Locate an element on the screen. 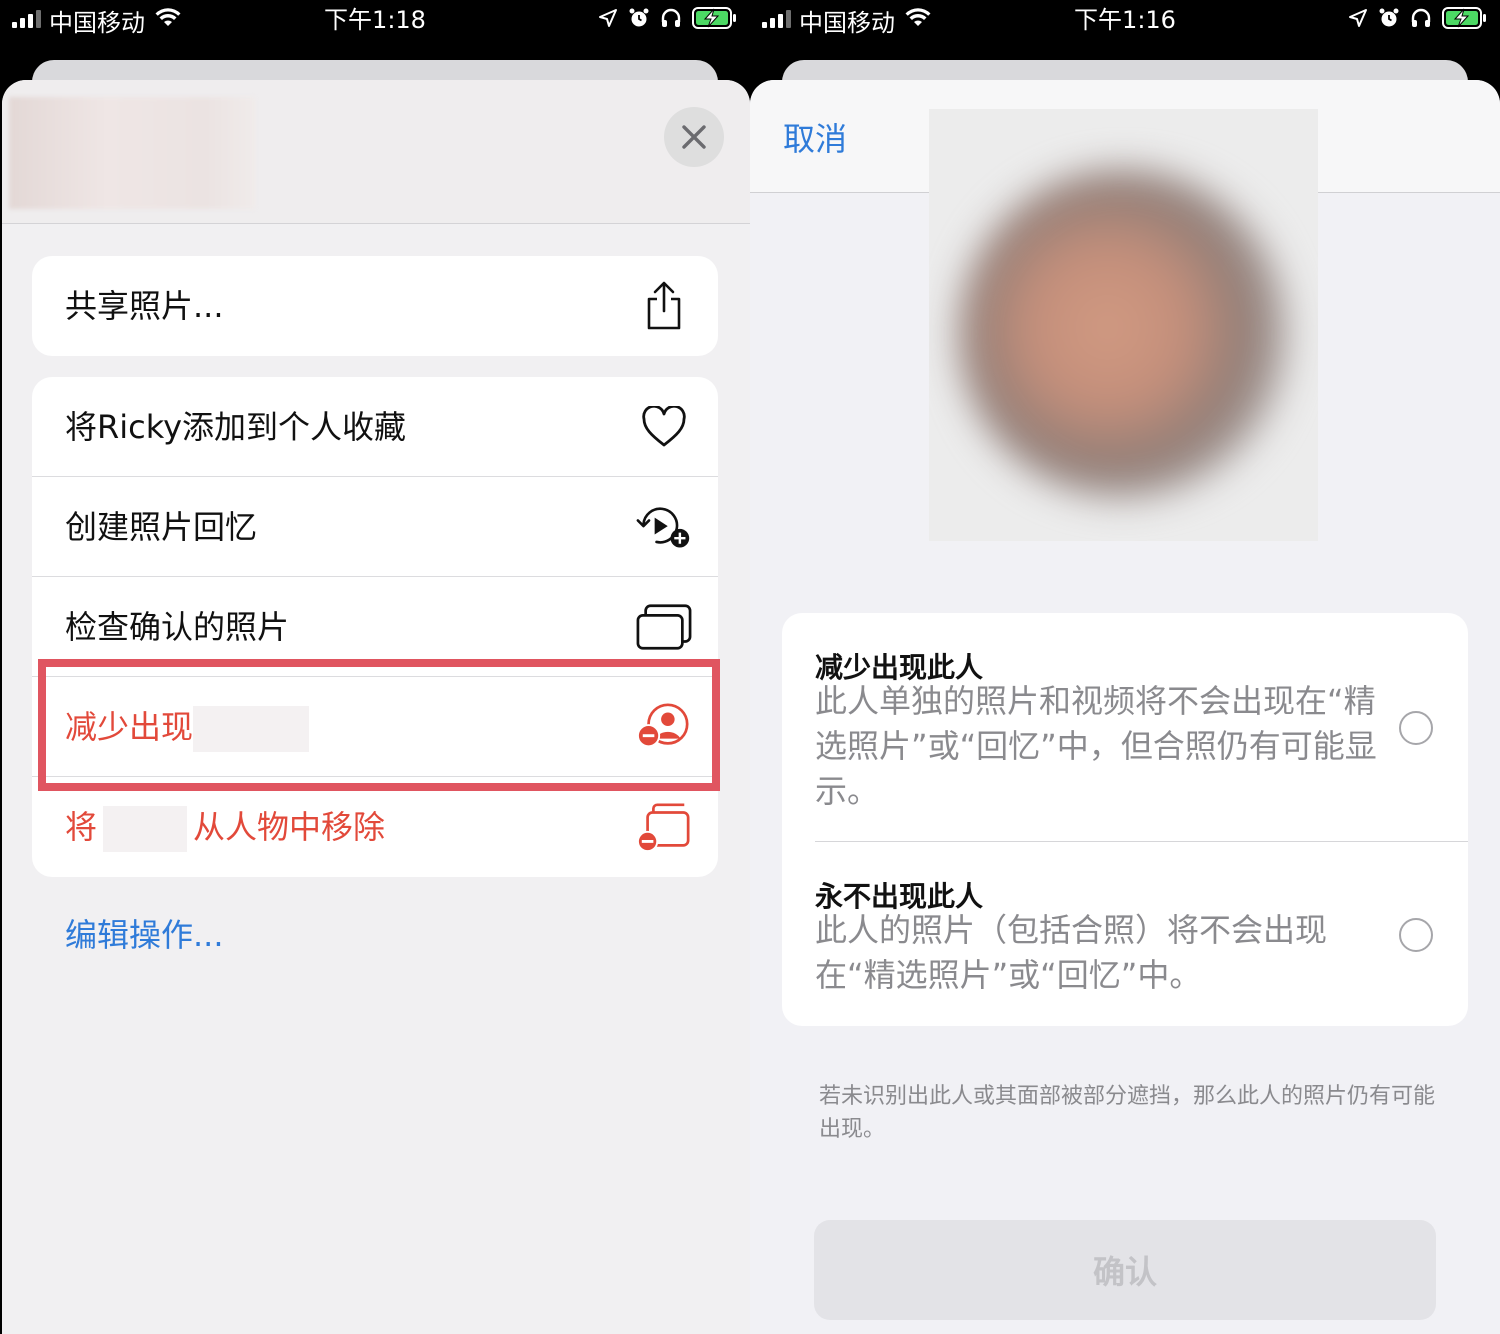 Image resolution: width=1500 pixels, height=1334 pixels. divider is located at coordinates (1141, 841).